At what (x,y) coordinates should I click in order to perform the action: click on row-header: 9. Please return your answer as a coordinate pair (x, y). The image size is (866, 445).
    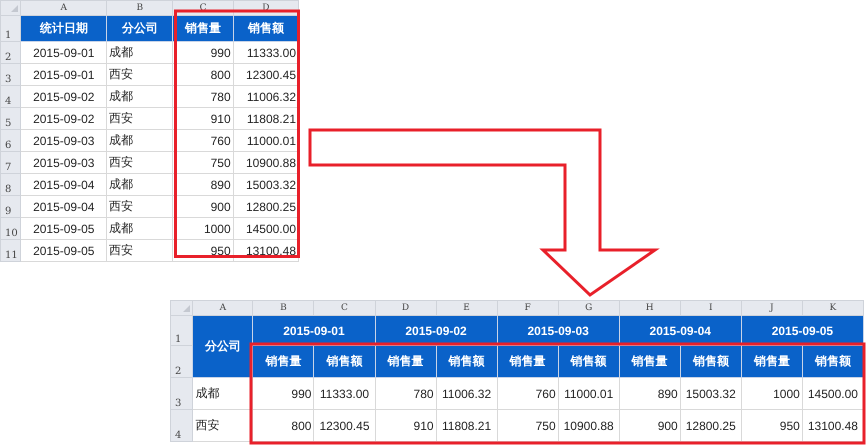
    Looking at the image, I should click on (10, 207).